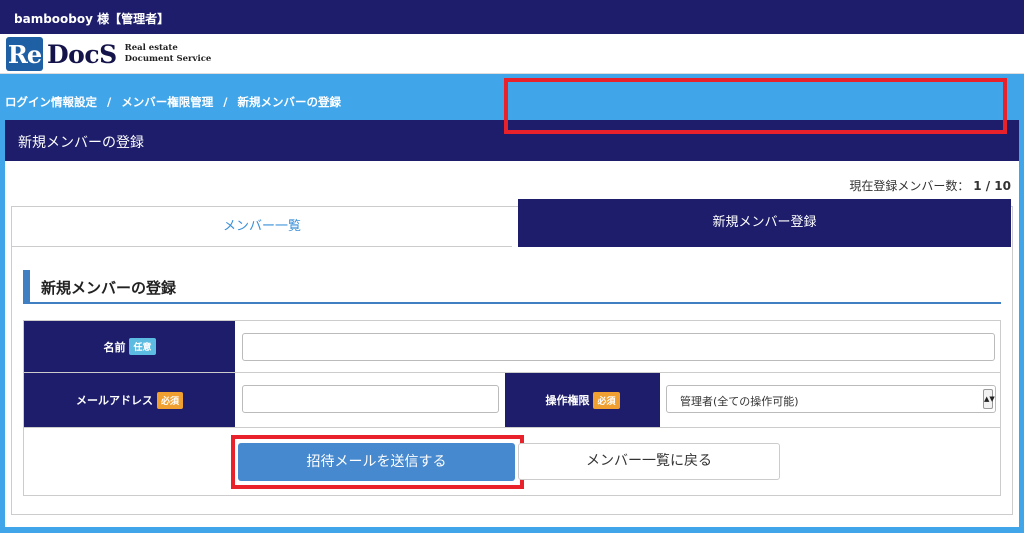 This screenshot has width=1024, height=533. What do you see at coordinates (764, 223) in the screenshot?
I see `tab-new-member: 新規メンバー登録` at bounding box center [764, 223].